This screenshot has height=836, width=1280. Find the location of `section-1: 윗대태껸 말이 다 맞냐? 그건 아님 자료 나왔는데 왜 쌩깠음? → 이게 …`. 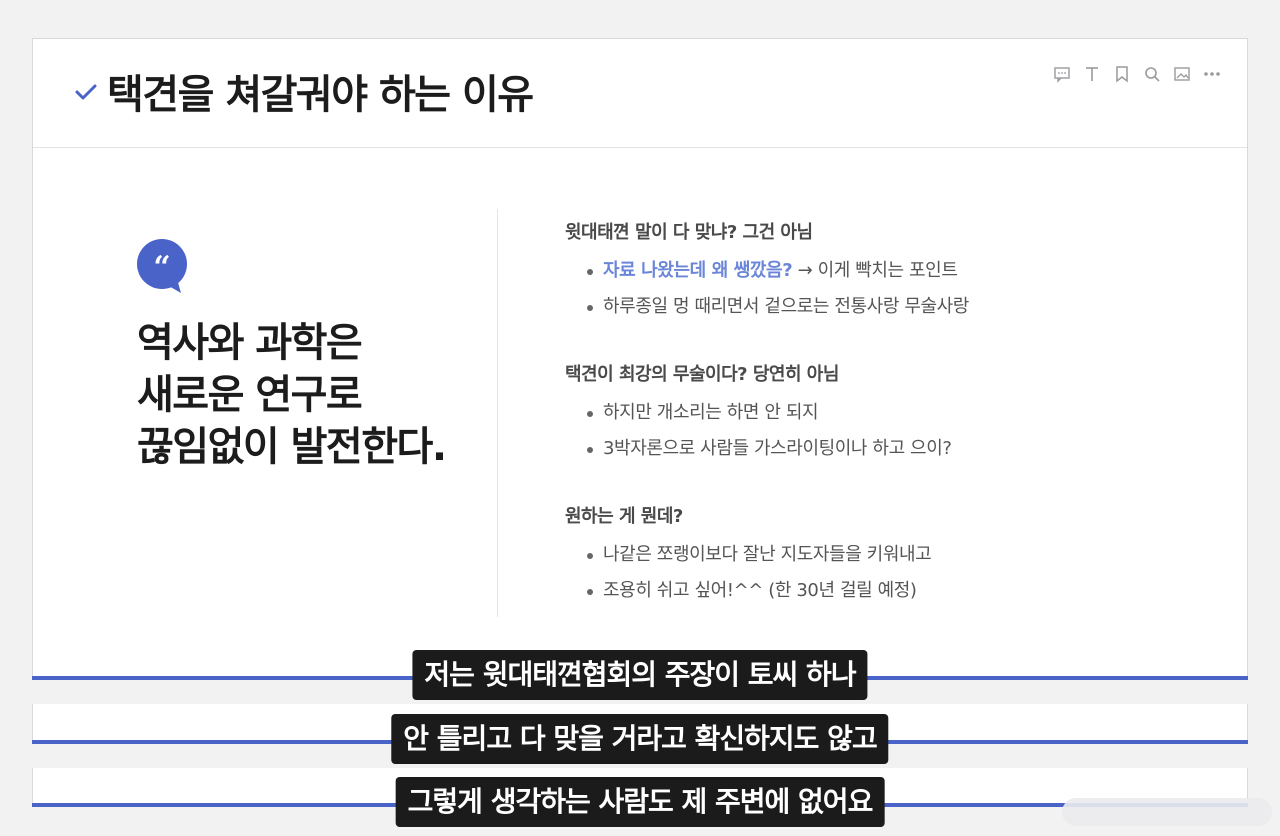

section-1: 윗대태껸 말이 다 맞냐? 그건 아님 자료 나왔는데 왜 쌩깠음? → 이게 … is located at coordinates (865, 272).